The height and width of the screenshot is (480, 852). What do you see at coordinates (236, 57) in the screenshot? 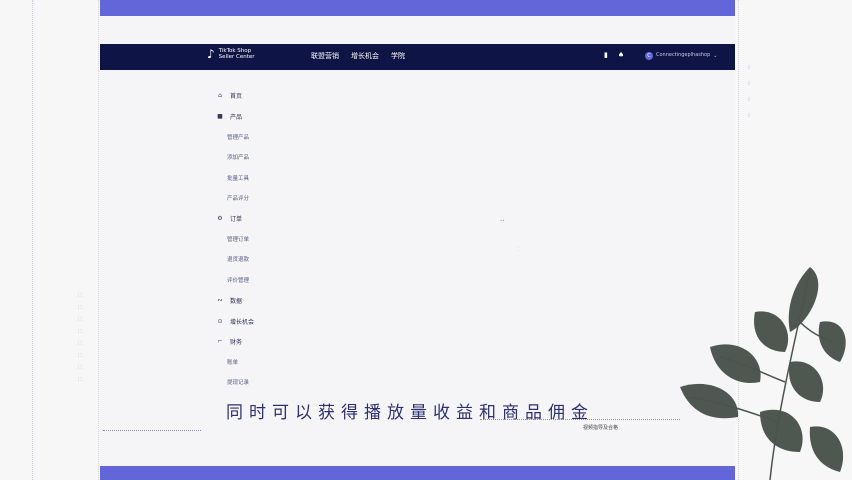
I see `brand-line2: Seller Center` at bounding box center [236, 57].